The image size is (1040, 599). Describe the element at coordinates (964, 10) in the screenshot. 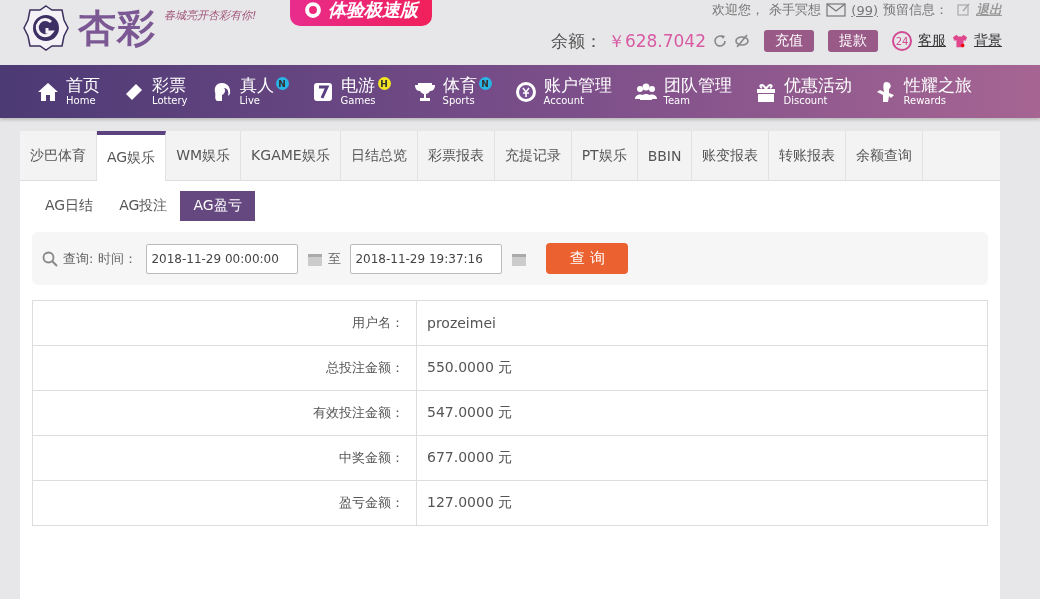

I see `edit-icon` at that location.